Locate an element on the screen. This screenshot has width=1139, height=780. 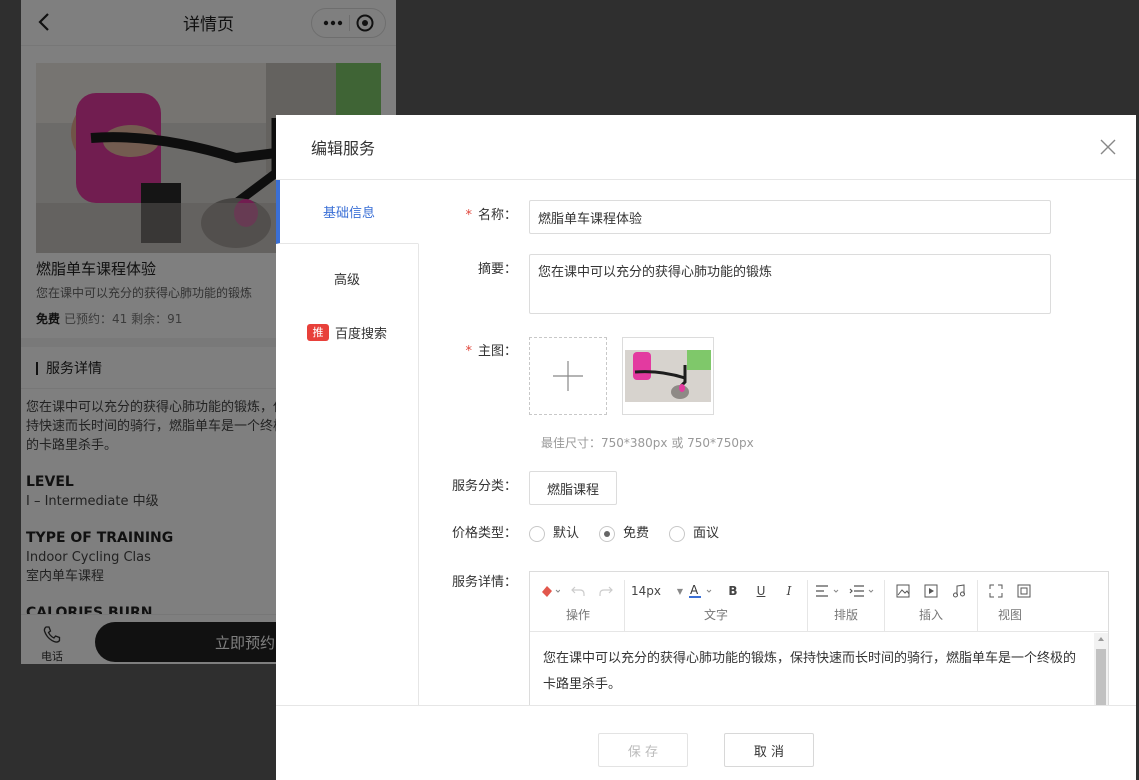
scrollbar-thumb is located at coordinates (1101, 677).